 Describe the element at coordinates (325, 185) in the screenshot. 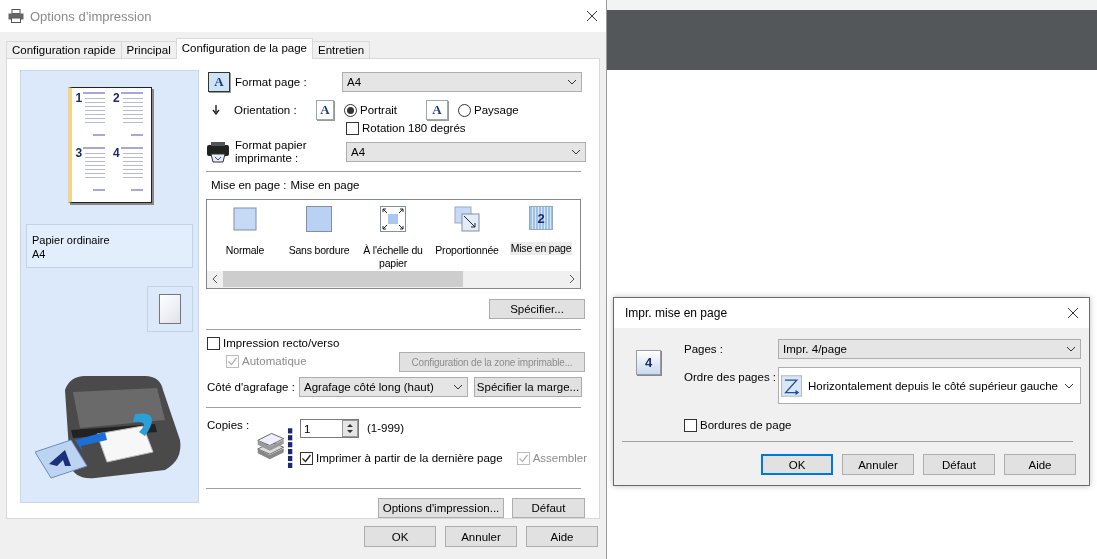

I see `field-value: Mise en page` at that location.